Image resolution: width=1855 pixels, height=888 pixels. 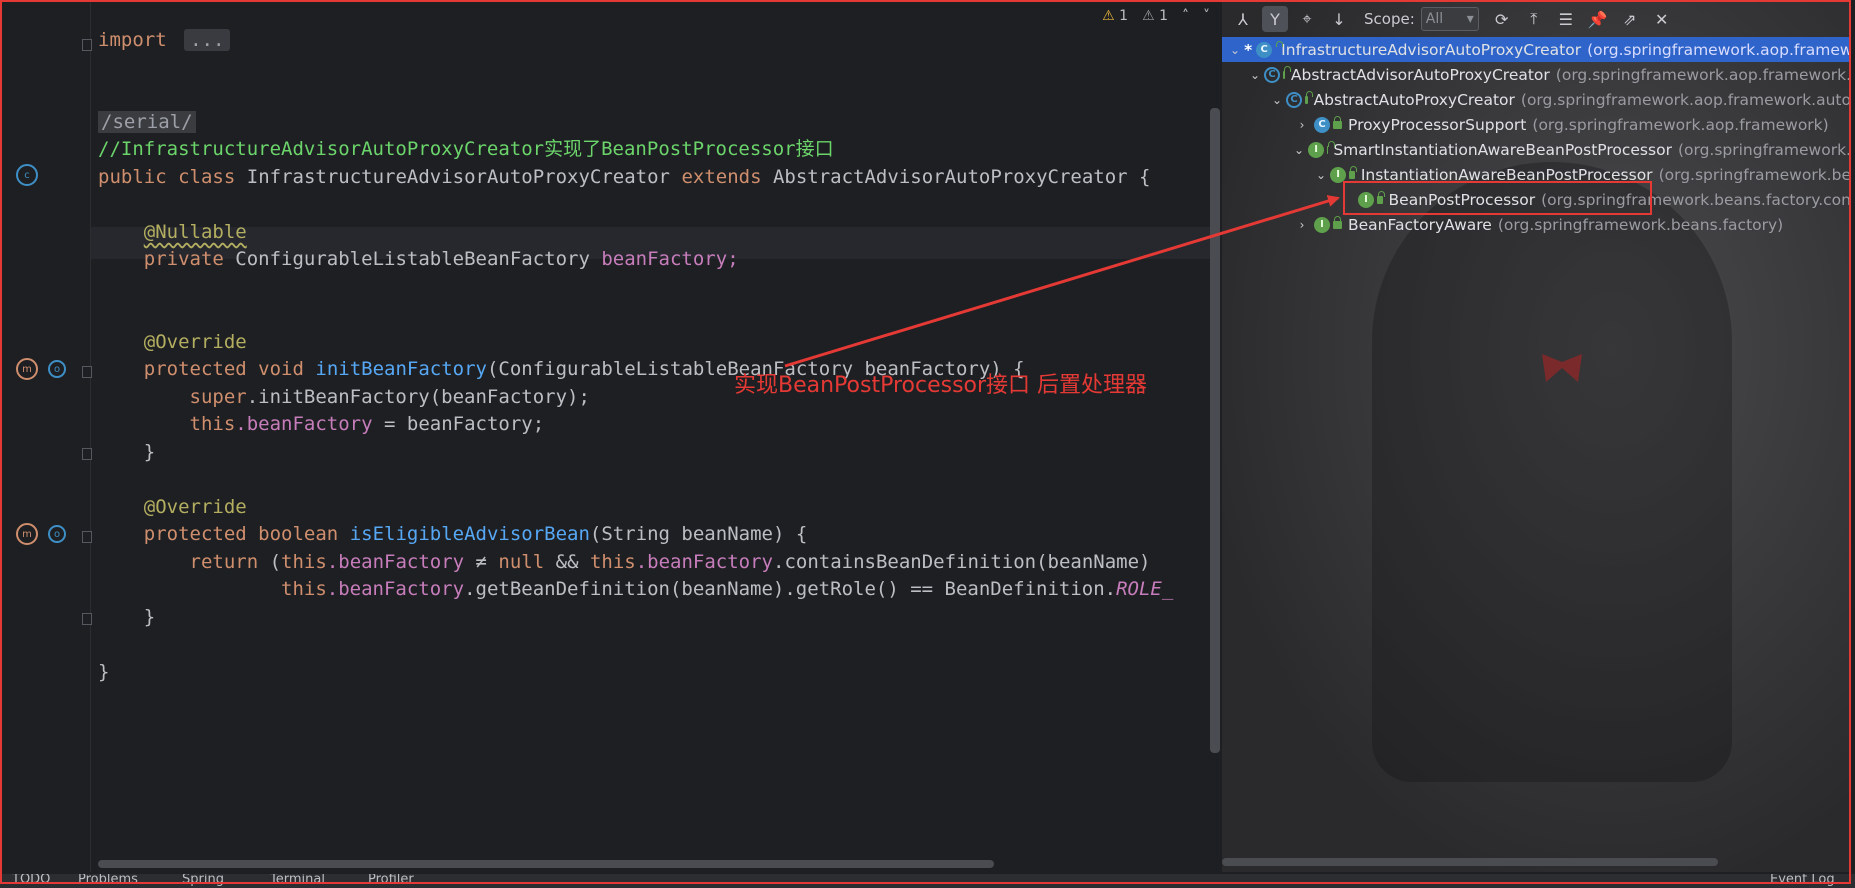 What do you see at coordinates (1389, 19) in the screenshot?
I see `scope-label: Scope:` at bounding box center [1389, 19].